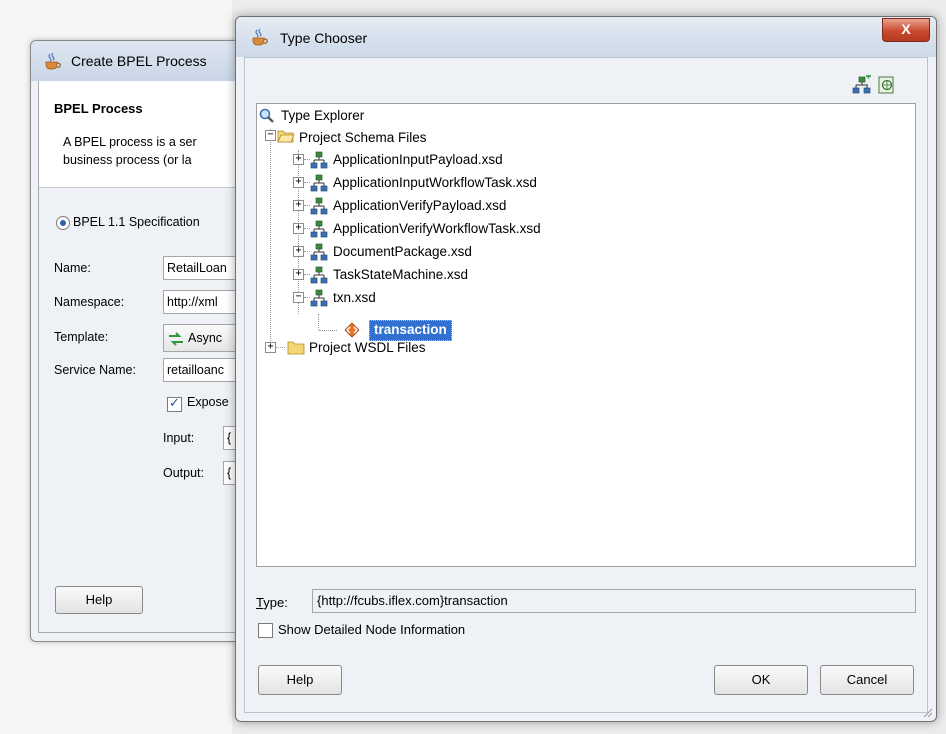  What do you see at coordinates (586, 37) in the screenshot?
I see `type-chooser-title-bar: Type Chooser X` at bounding box center [586, 37].